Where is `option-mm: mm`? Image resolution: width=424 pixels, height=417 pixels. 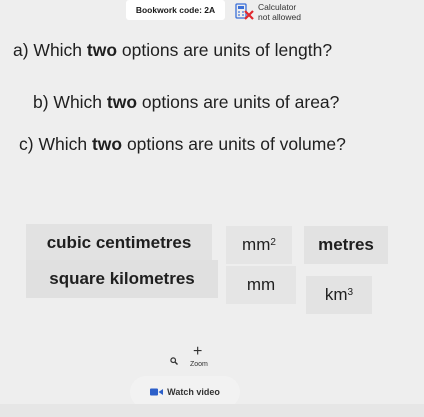
option-mm: mm is located at coordinates (261, 285).